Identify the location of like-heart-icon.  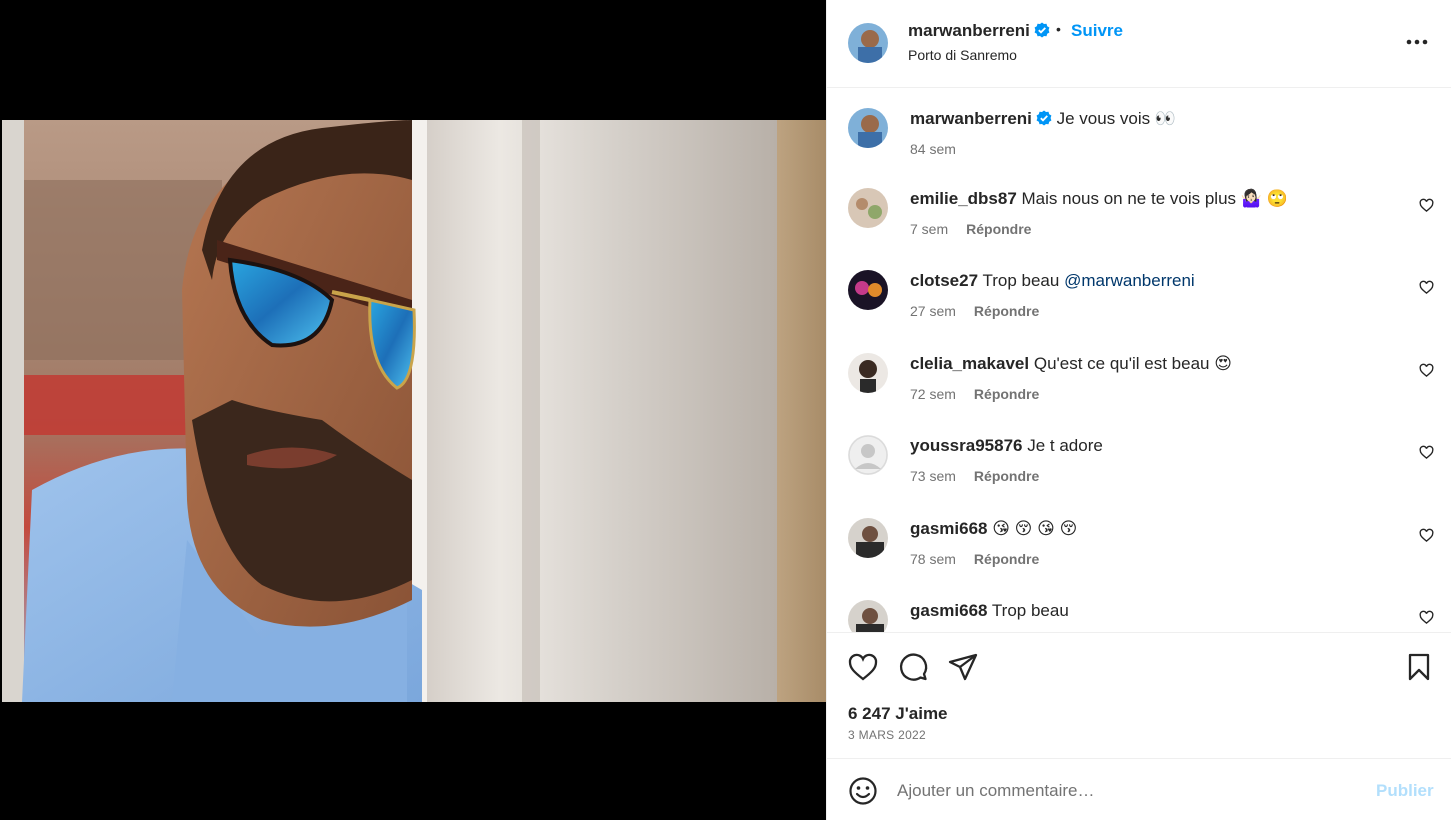
(863, 667).